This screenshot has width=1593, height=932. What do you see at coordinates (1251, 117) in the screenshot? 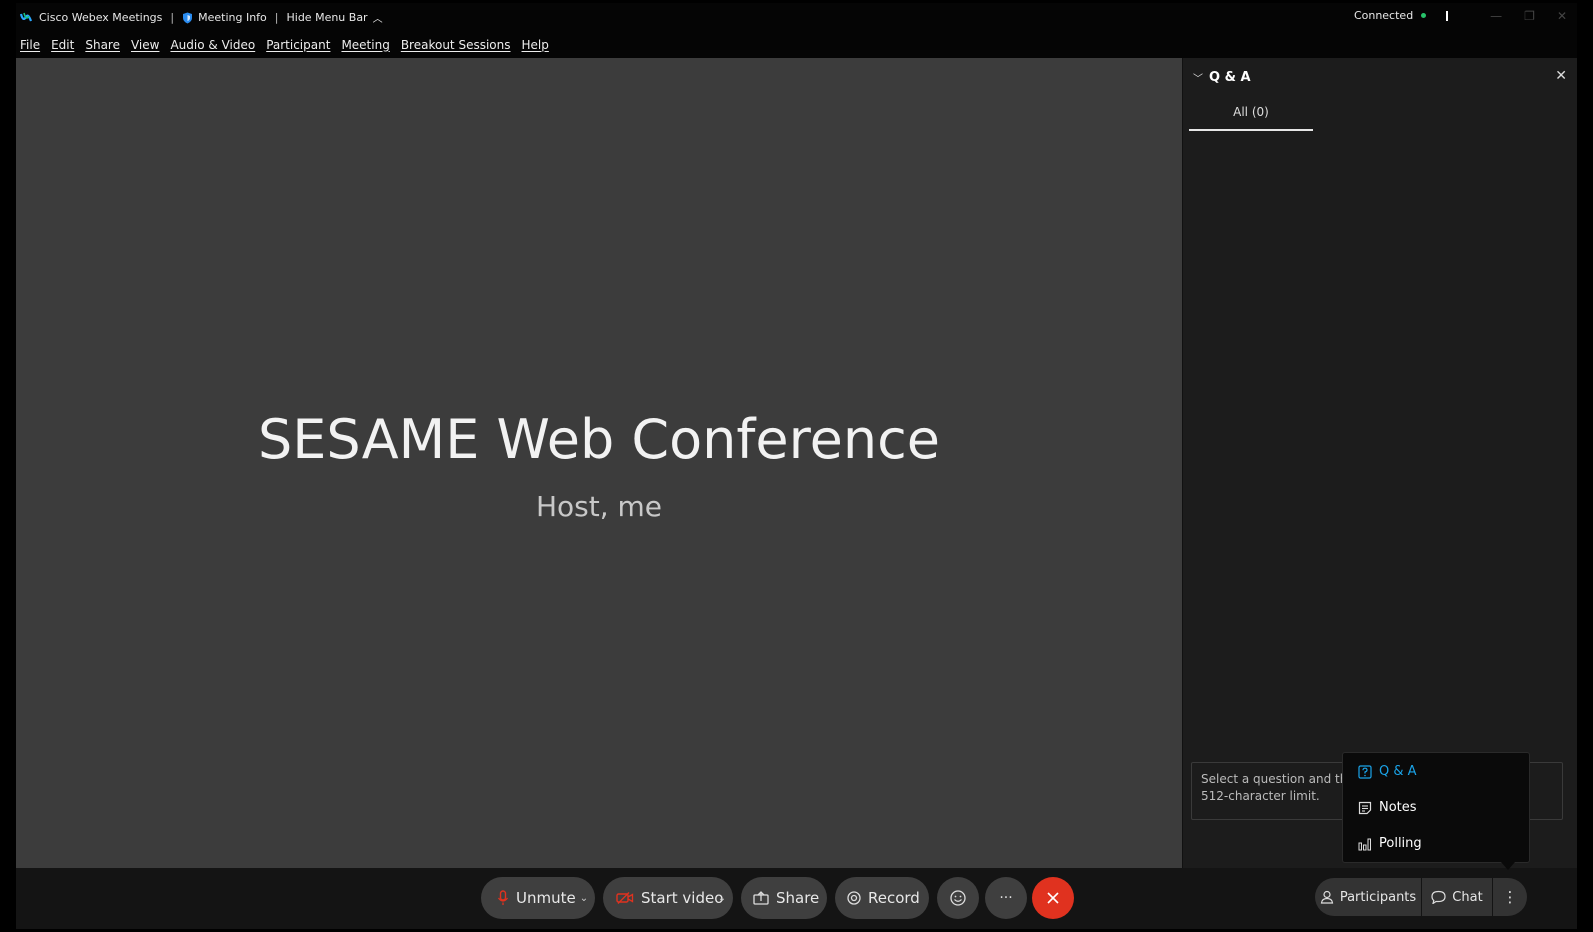
I see `tab-all-questions: All (0)` at bounding box center [1251, 117].